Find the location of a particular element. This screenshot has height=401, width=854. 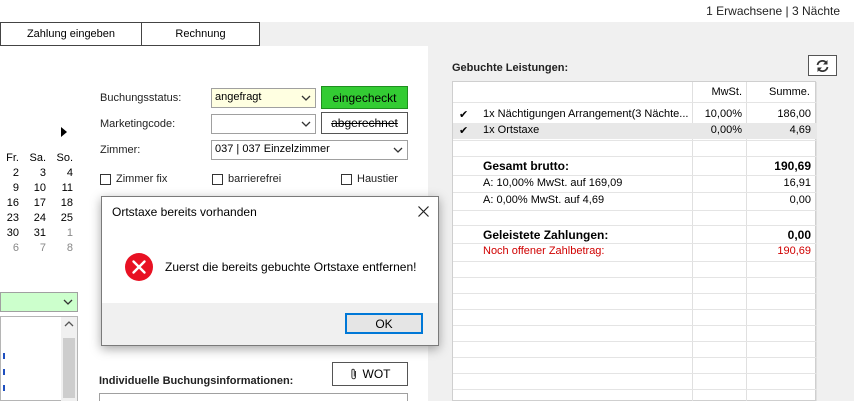

room-select: 037 | 037 Einzelzimmer is located at coordinates (309, 150).